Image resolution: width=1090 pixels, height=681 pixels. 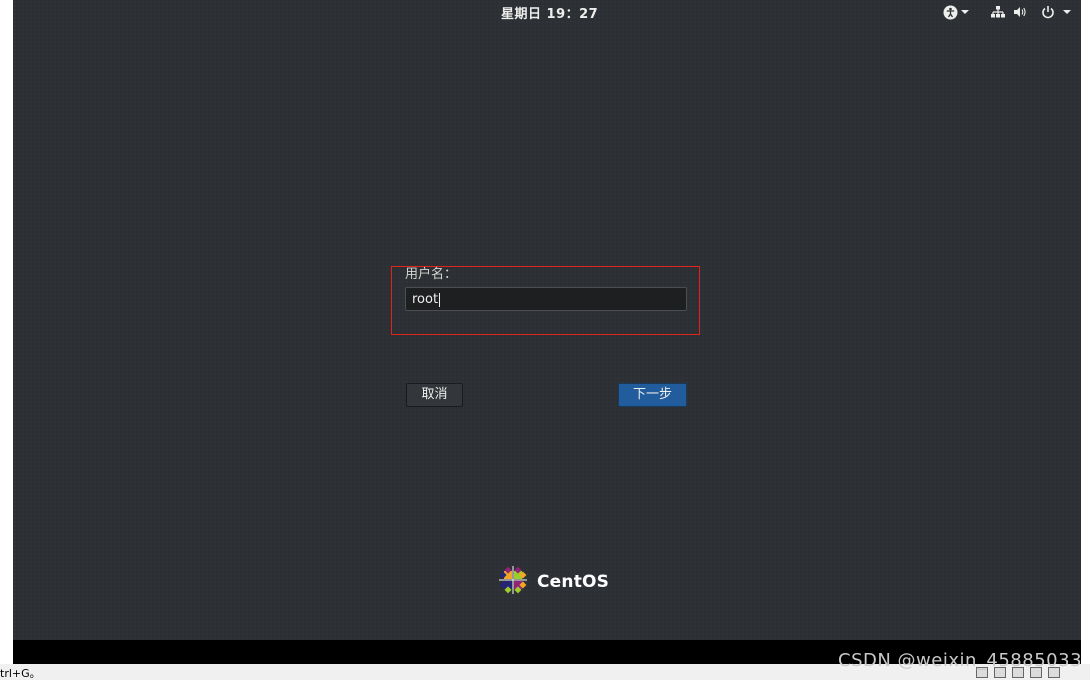 What do you see at coordinates (546, 299) in the screenshot?
I see `username-input: root` at bounding box center [546, 299].